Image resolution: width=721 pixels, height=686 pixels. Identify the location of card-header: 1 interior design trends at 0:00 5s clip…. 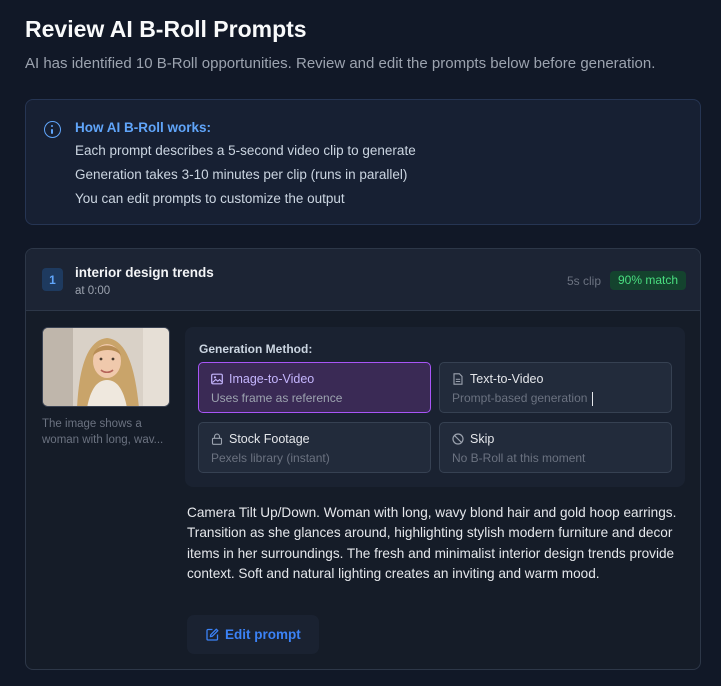
(363, 280).